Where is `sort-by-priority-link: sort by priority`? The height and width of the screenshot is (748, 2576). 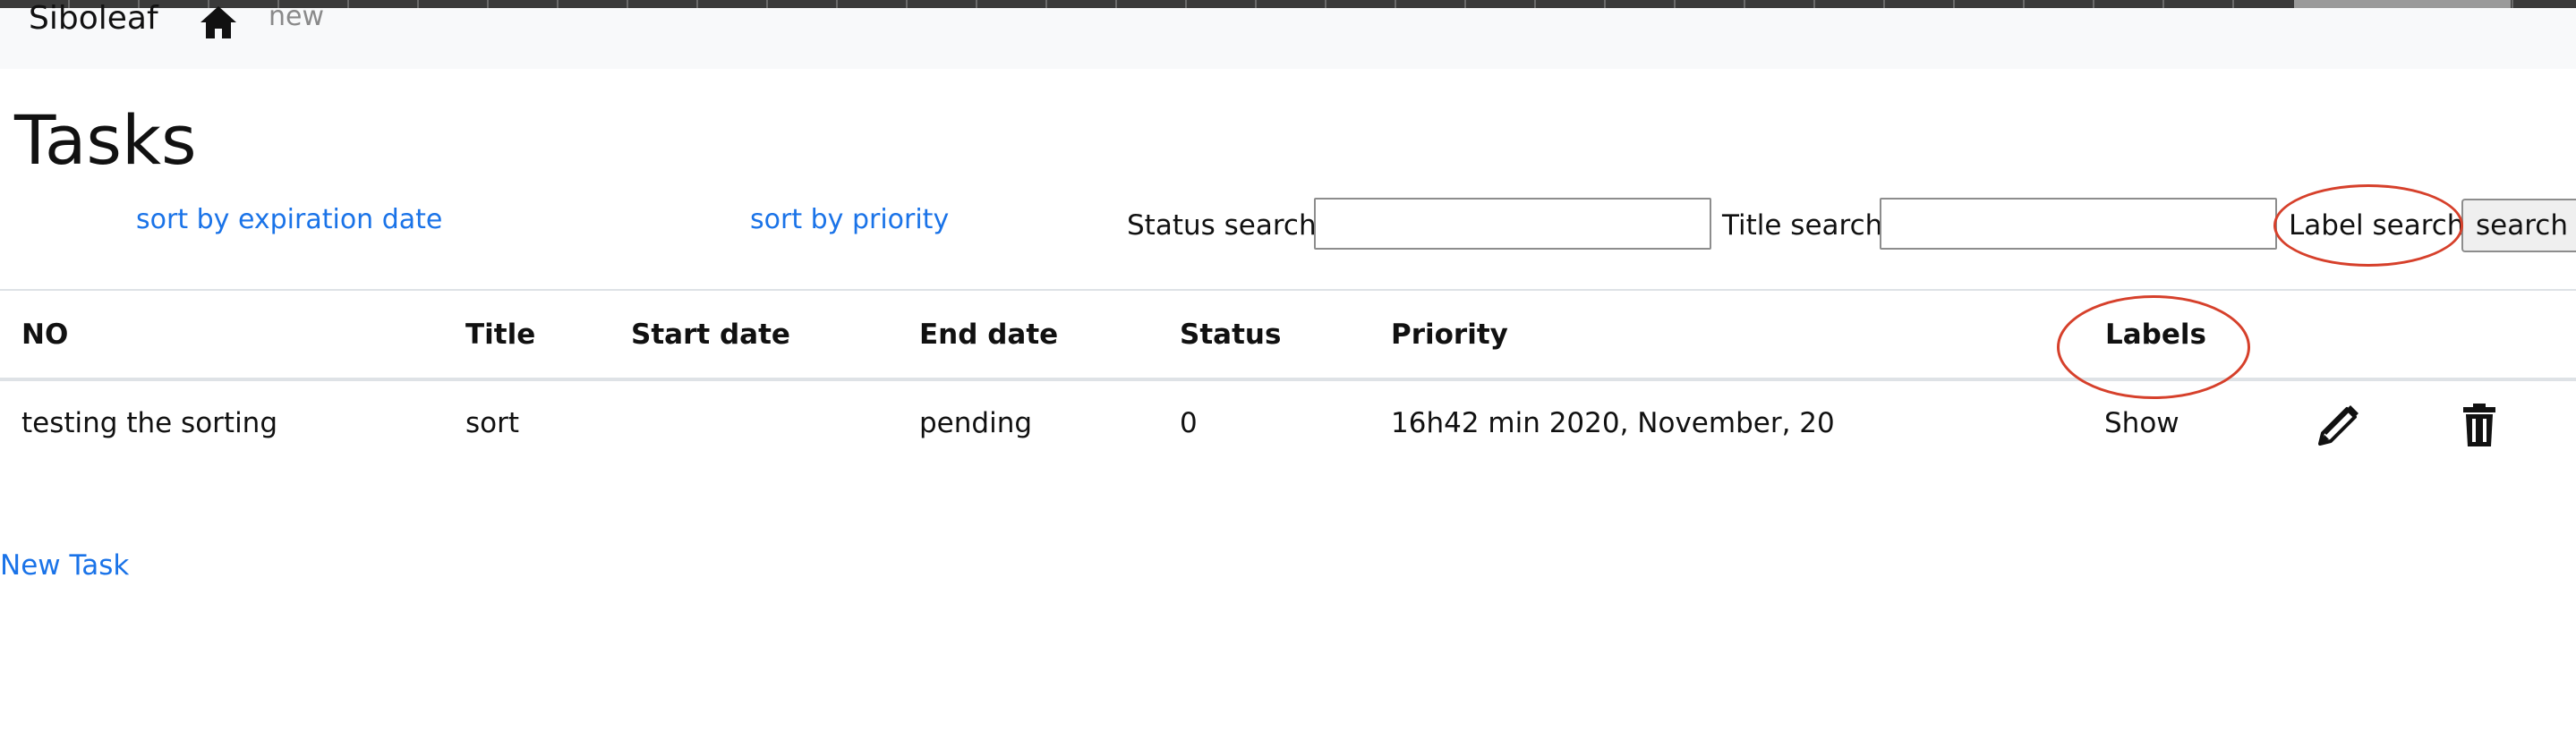 sort-by-priority-link: sort by priority is located at coordinates (849, 220).